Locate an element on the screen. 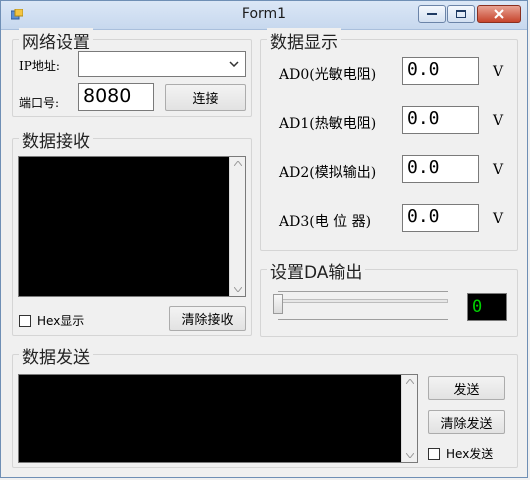  ad2-unit: V is located at coordinates (498, 170).